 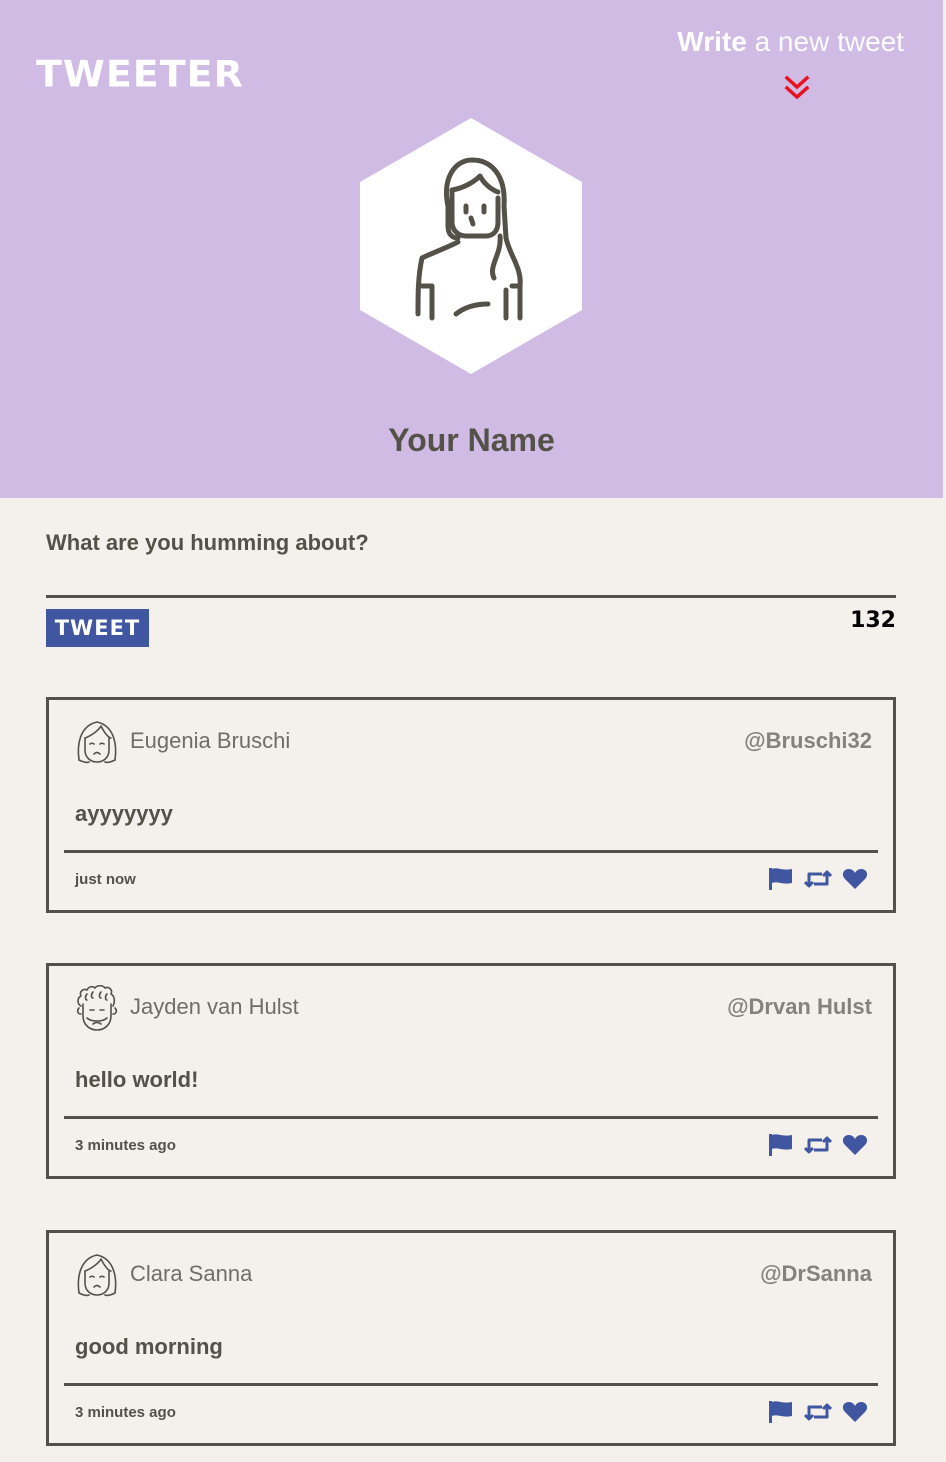 I want to click on tweet-submit-button: TWEET, so click(x=97, y=628).